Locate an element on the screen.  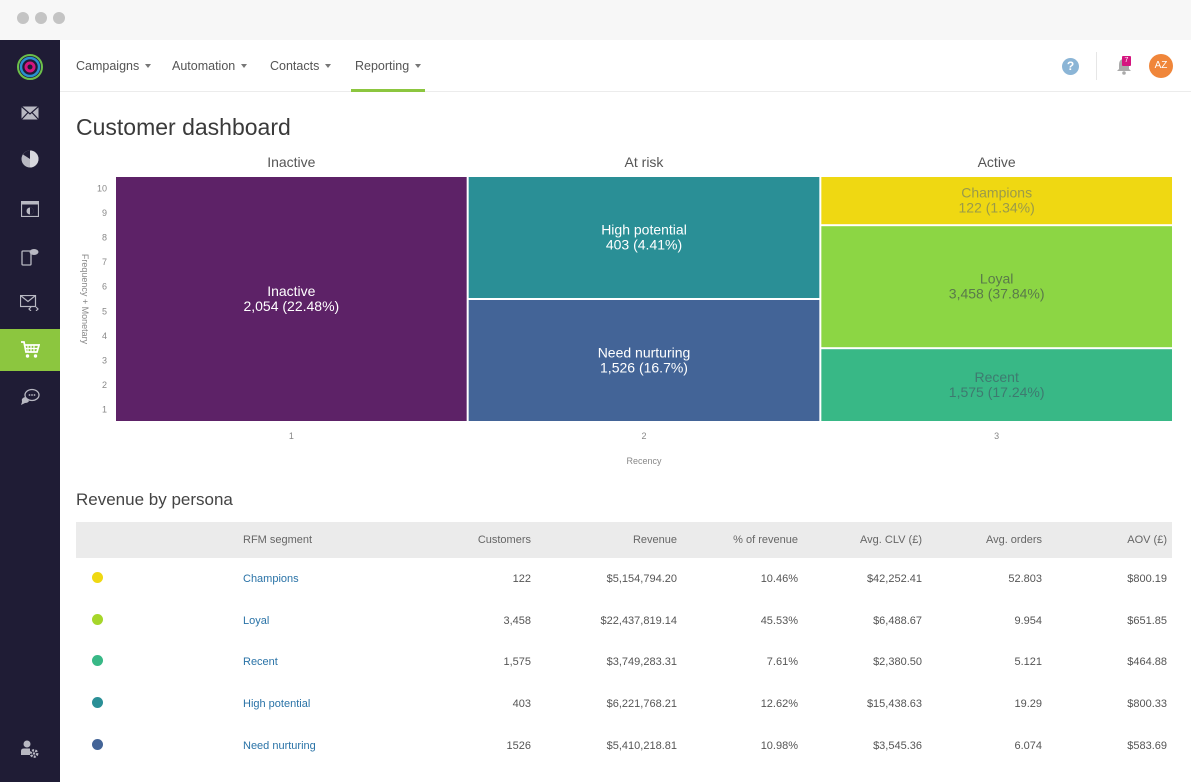
sidebar-item-account-settings is located at coordinates (30, 749).